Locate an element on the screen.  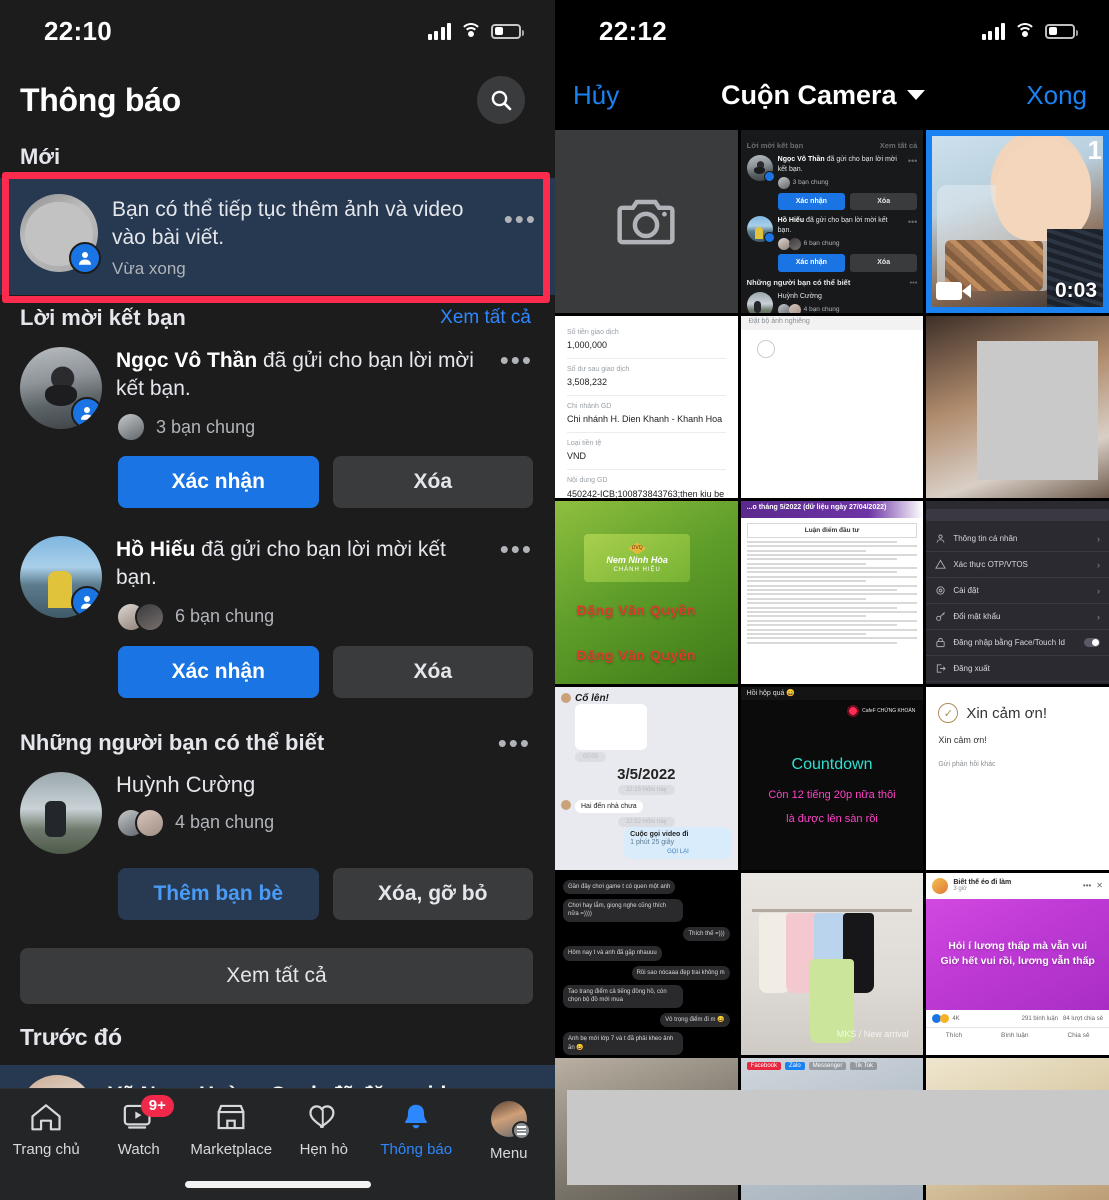
post-menu-icon: ••• is located at coordinates (1087, 886).